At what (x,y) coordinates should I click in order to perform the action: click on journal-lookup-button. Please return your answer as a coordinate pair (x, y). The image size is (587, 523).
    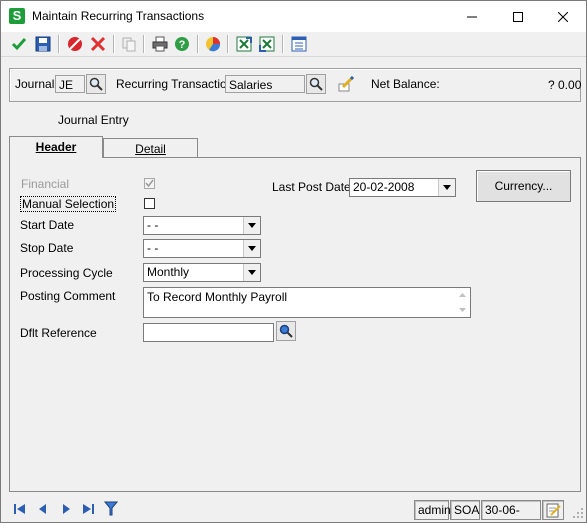
    Looking at the image, I should click on (96, 84).